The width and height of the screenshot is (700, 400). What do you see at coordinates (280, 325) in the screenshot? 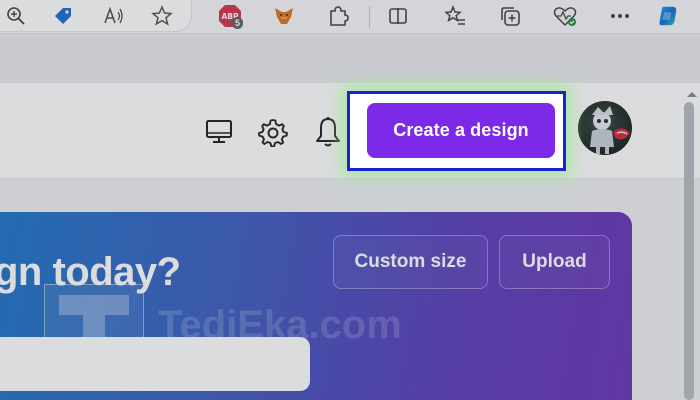
I see `watermark-text: TediEka.com` at bounding box center [280, 325].